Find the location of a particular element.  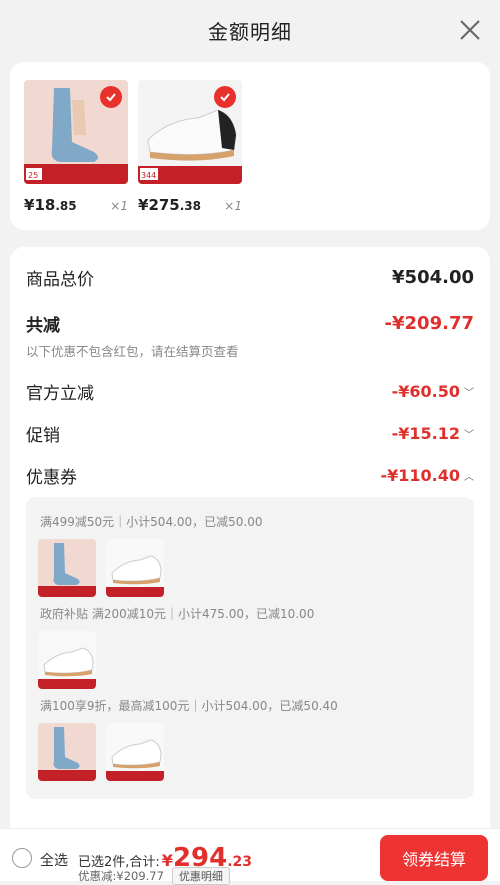

total-value: ¥504.00 is located at coordinates (433, 277).